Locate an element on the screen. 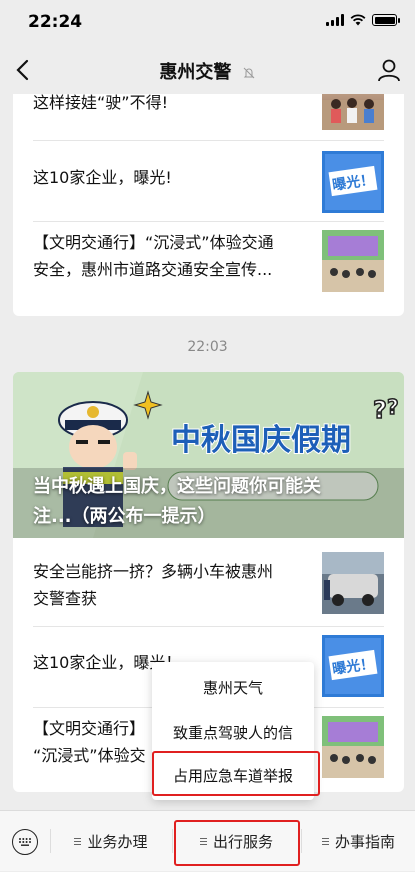  banner-headline: 中秋国庆假期 is located at coordinates (261, 440).